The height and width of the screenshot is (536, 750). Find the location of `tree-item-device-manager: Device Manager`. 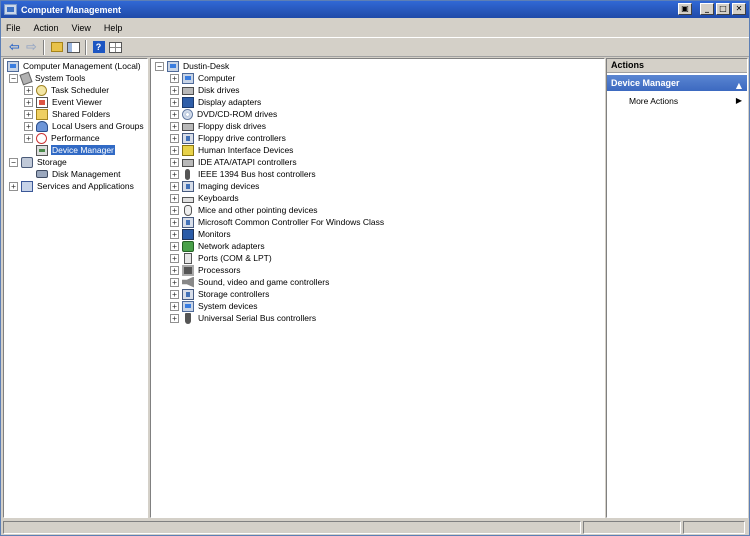

tree-item-device-manager: Device Manager is located at coordinates (69, 150).